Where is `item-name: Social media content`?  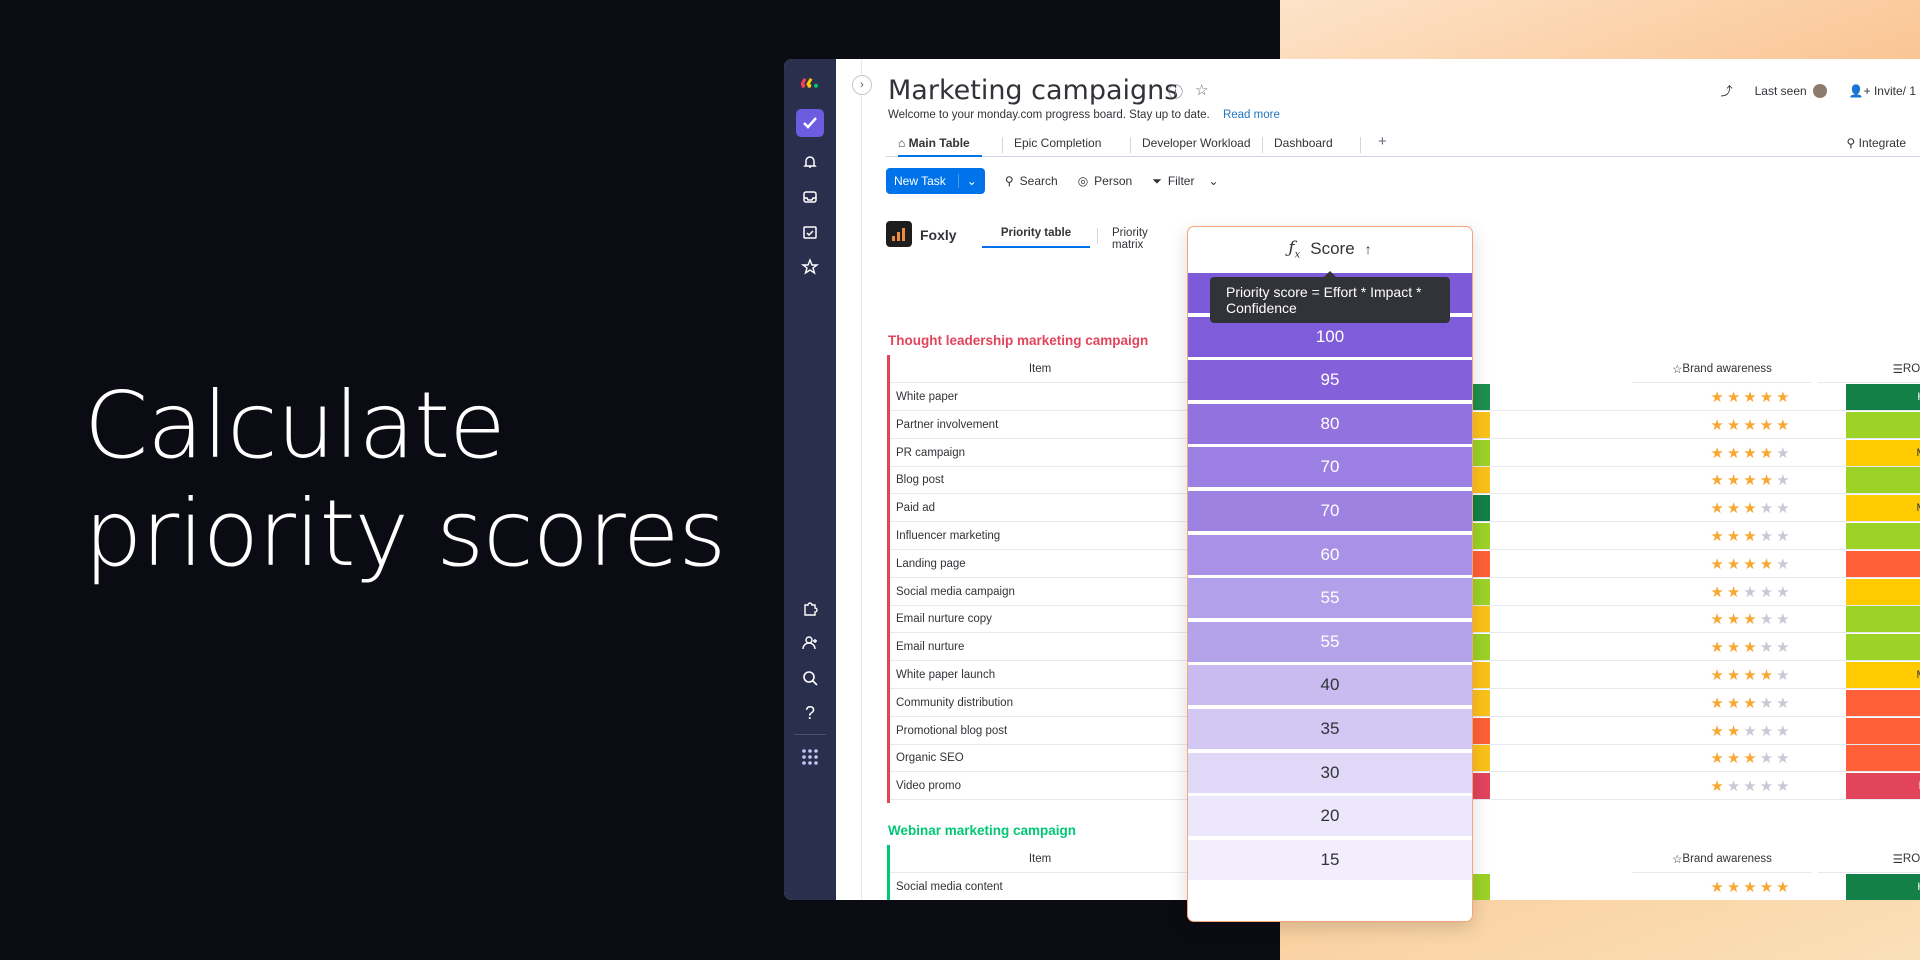 item-name: Social media content is located at coordinates (949, 887).